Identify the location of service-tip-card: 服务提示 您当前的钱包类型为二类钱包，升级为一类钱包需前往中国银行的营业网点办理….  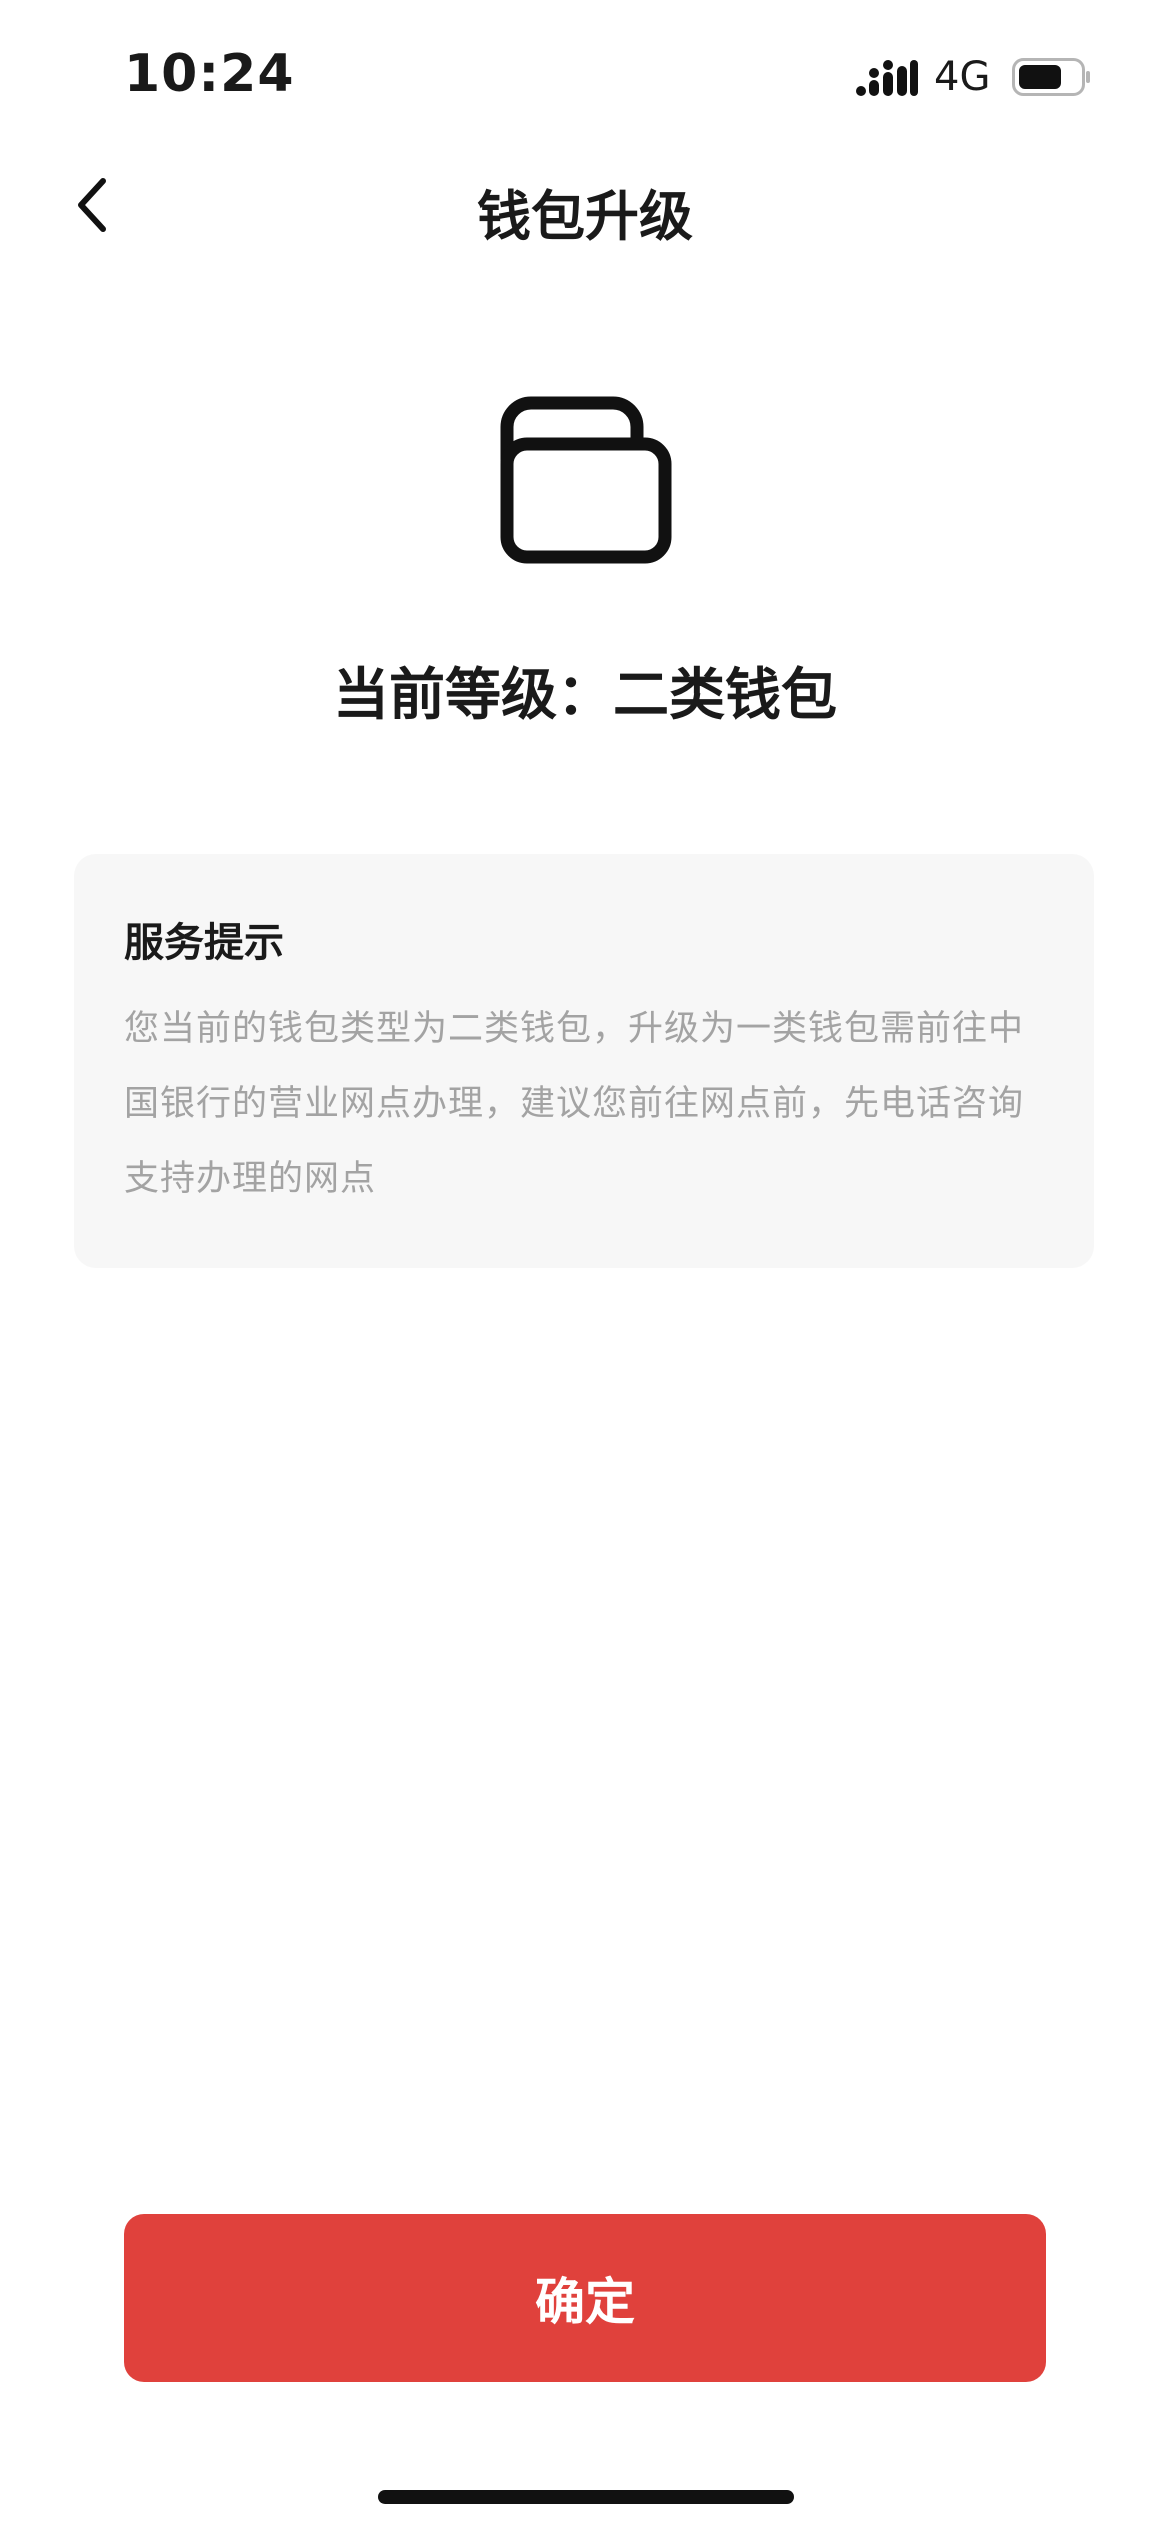
(584, 1061).